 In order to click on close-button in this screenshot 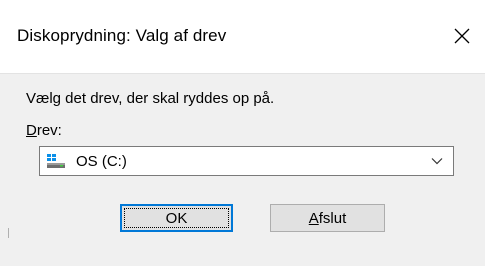, I will do `click(462, 36)`.